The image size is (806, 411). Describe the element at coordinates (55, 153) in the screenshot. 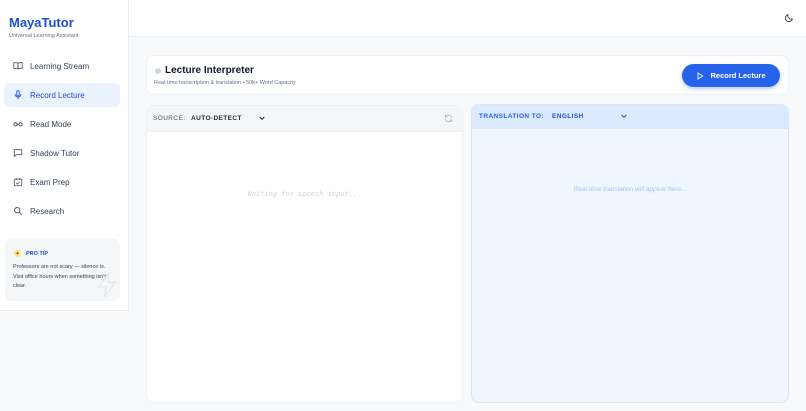

I see `sidebar-item-label: Shadow Tutor` at that location.